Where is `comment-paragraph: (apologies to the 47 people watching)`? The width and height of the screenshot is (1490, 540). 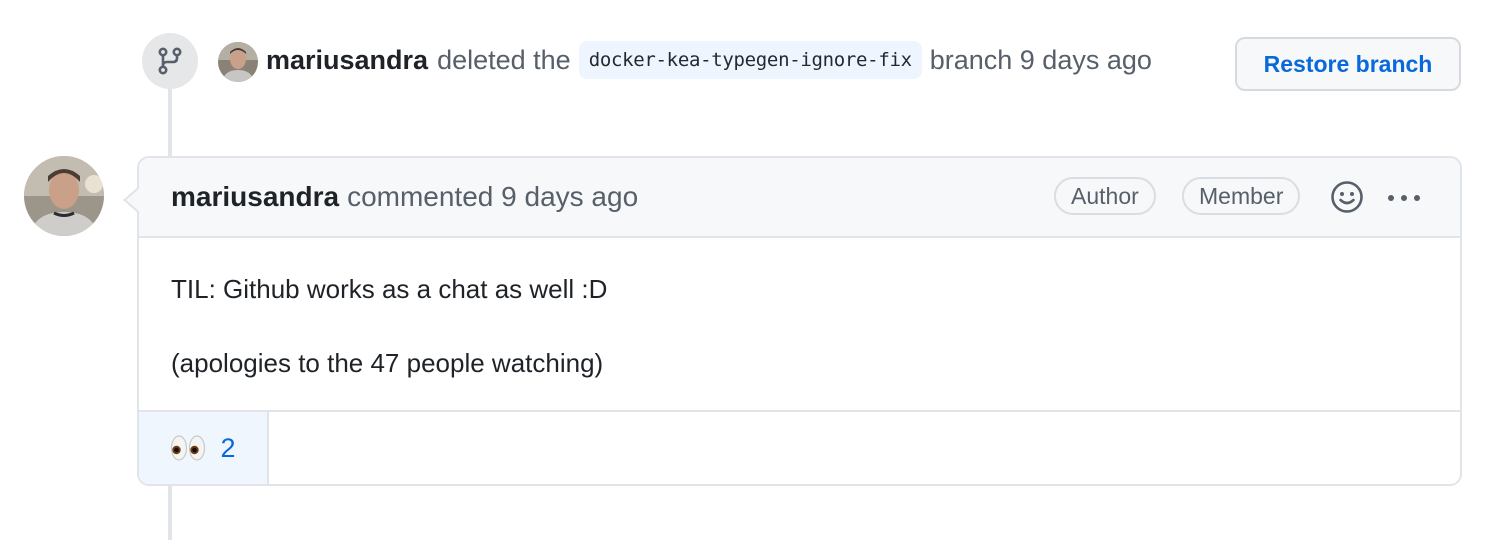
comment-paragraph: (apologies to the 47 people watching) is located at coordinates (387, 363).